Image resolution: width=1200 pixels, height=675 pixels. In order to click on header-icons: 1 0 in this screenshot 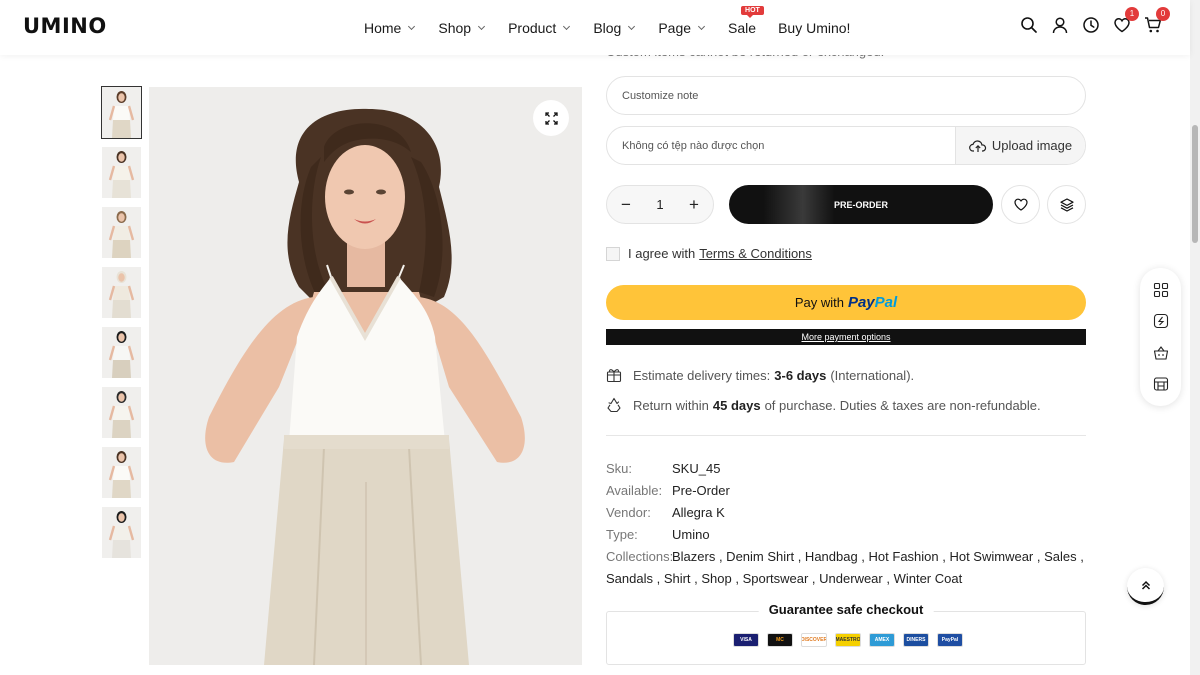, I will do `click(1095, 20)`.